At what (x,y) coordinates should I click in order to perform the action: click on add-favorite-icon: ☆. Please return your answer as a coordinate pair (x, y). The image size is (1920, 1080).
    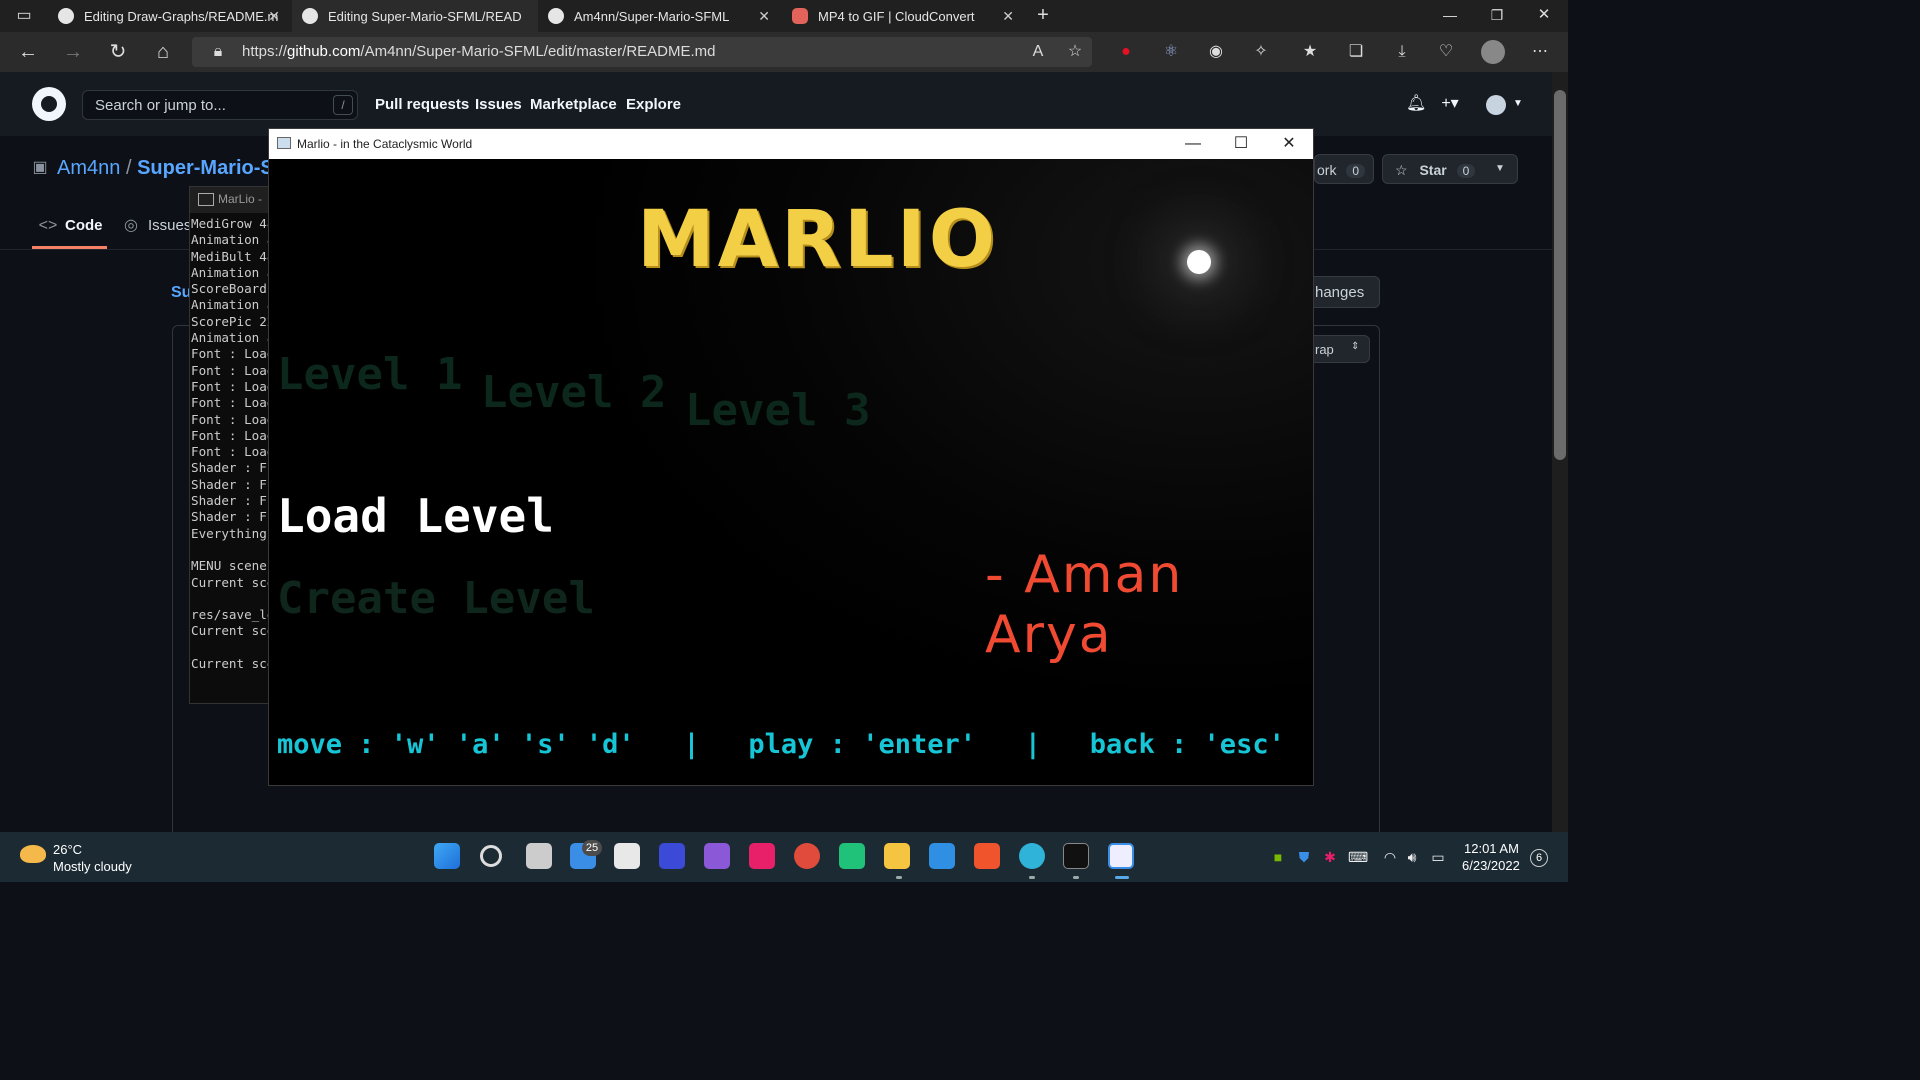
    Looking at the image, I should click on (1075, 52).